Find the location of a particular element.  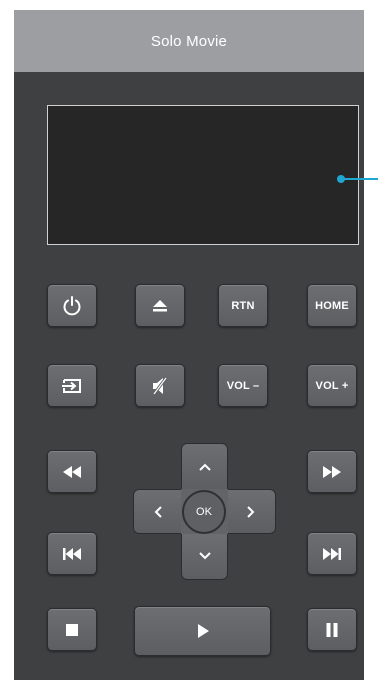

volume-down-label: VOL – is located at coordinates (243, 385).